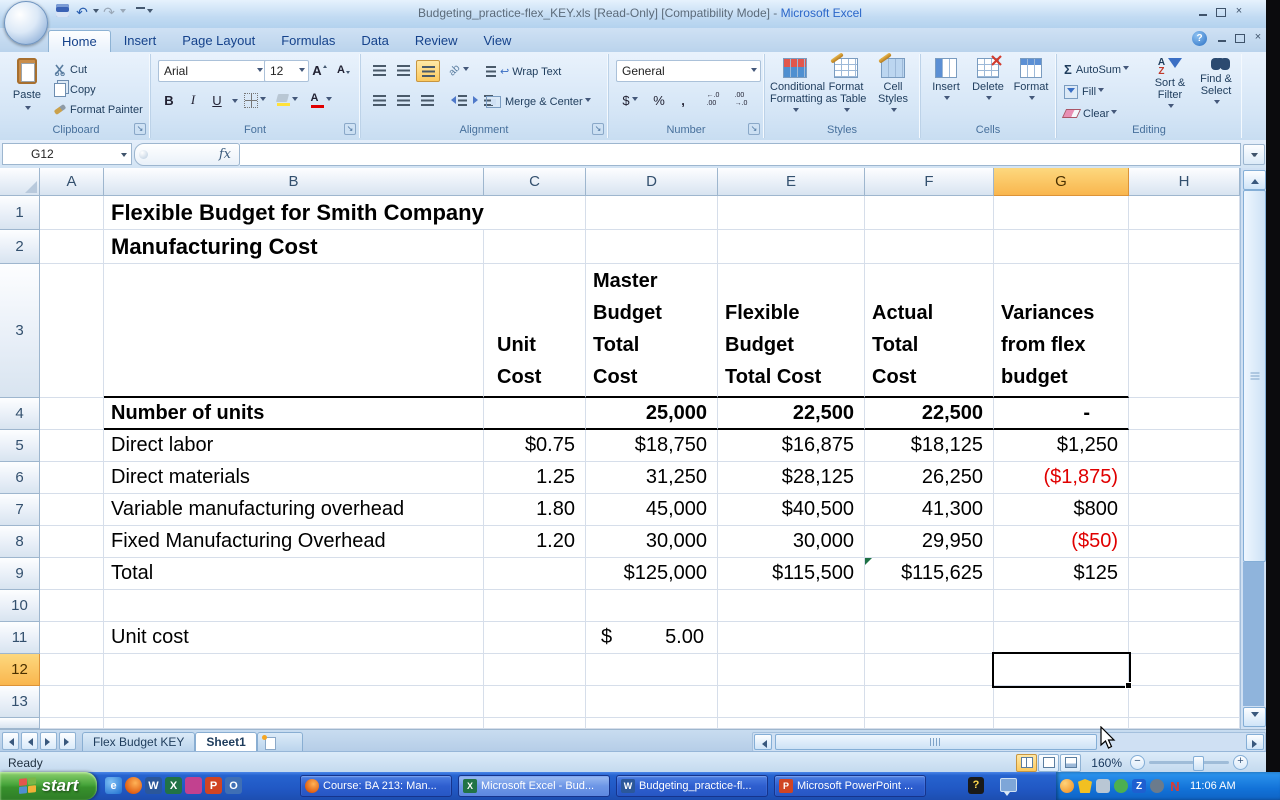  I want to click on comma-style-button: ,, so click(683, 100).